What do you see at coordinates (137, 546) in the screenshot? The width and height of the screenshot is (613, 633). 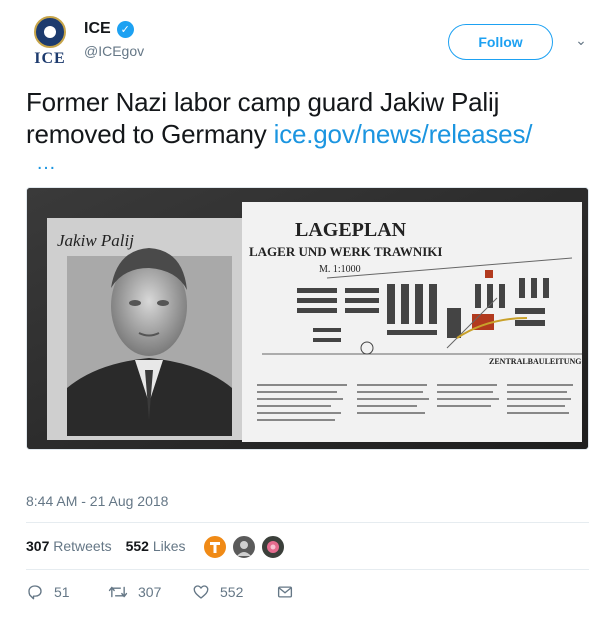 I see `likes-count: 552` at bounding box center [137, 546].